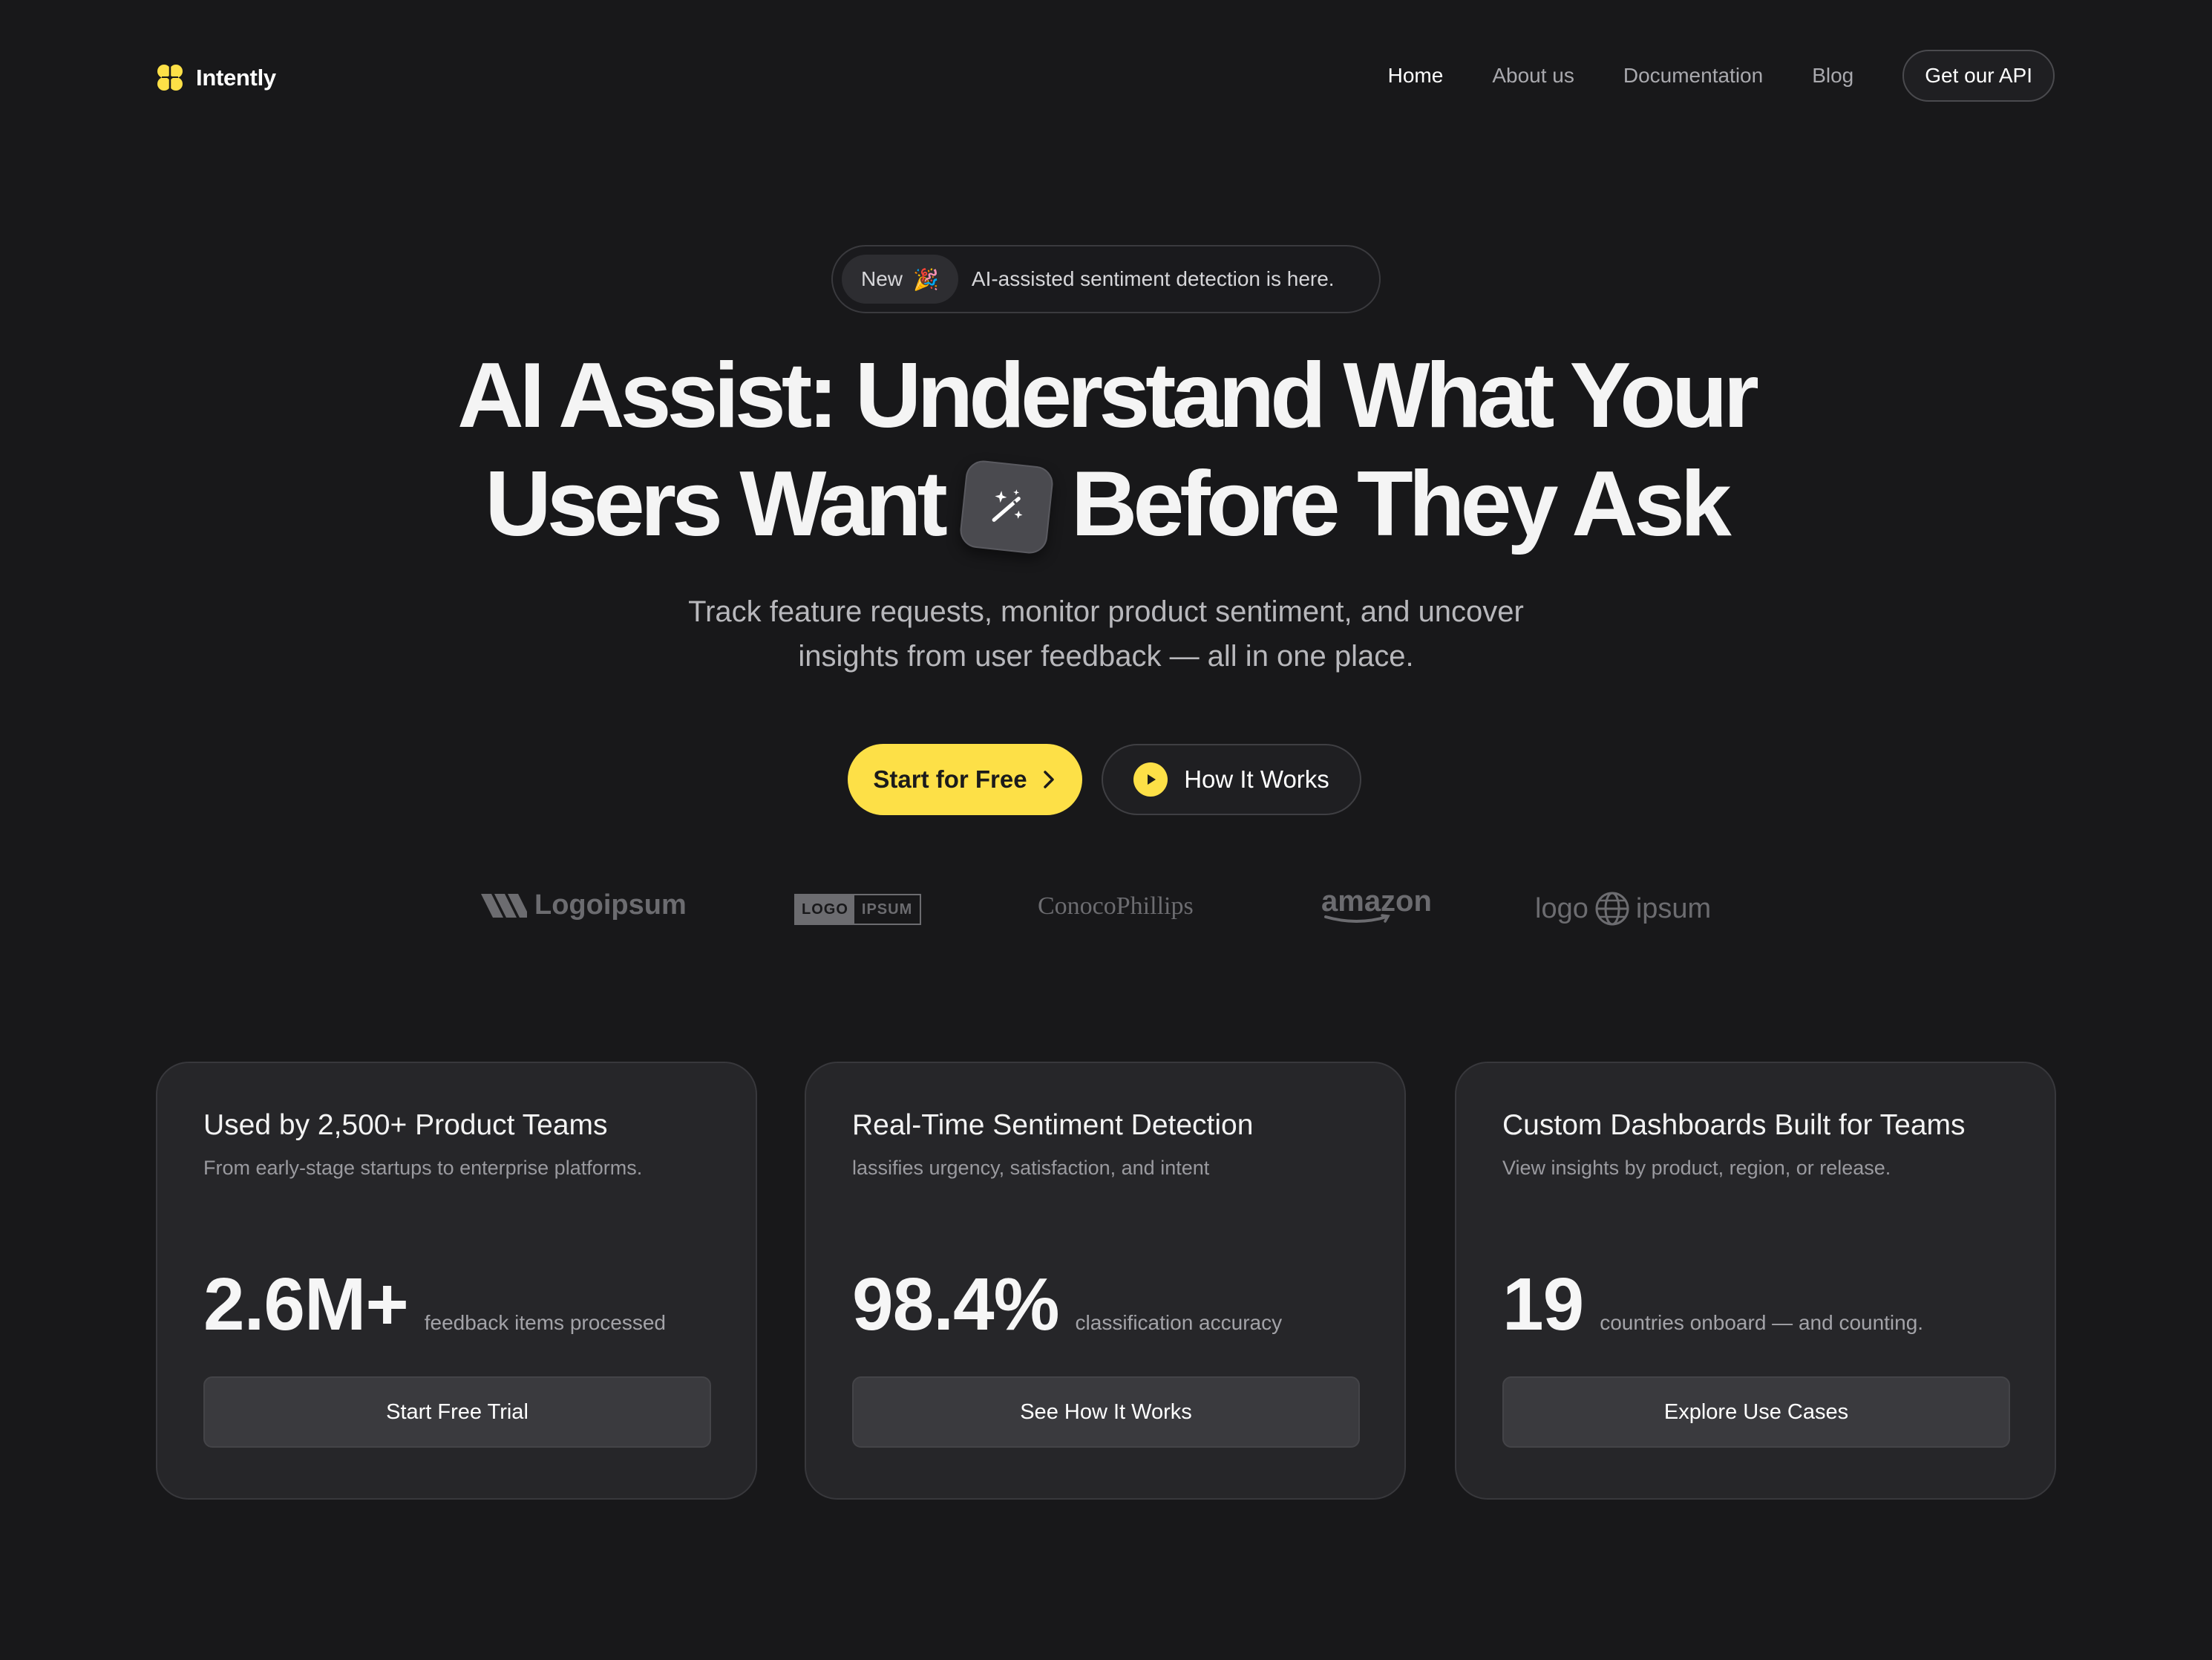  What do you see at coordinates (1376, 906) in the screenshot?
I see `partner-logo-amazon: amazon` at bounding box center [1376, 906].